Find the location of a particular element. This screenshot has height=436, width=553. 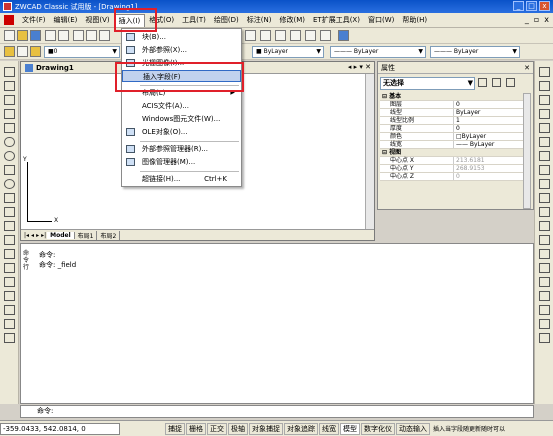

rotate-icon is located at coordinates (544, 156).